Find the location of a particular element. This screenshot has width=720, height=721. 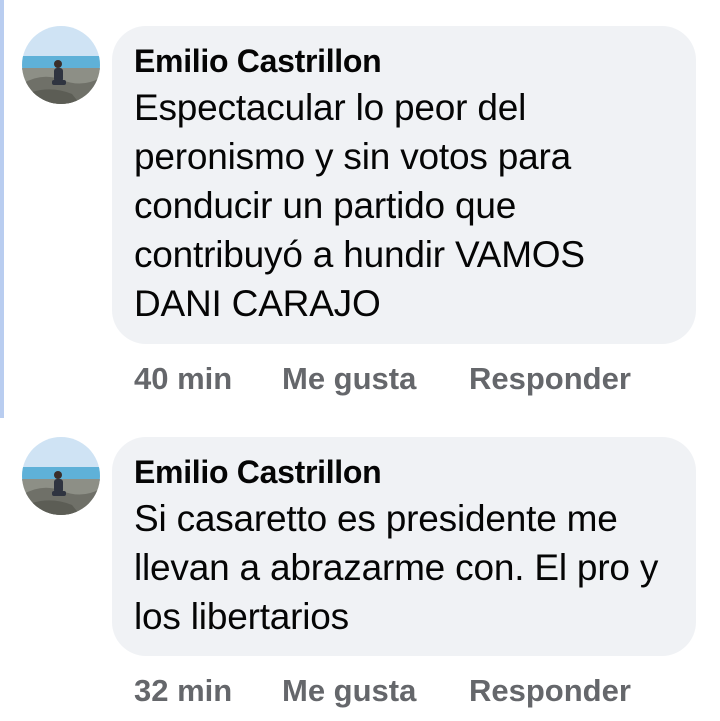

comment-timestamp: 32 min is located at coordinates (183, 691).